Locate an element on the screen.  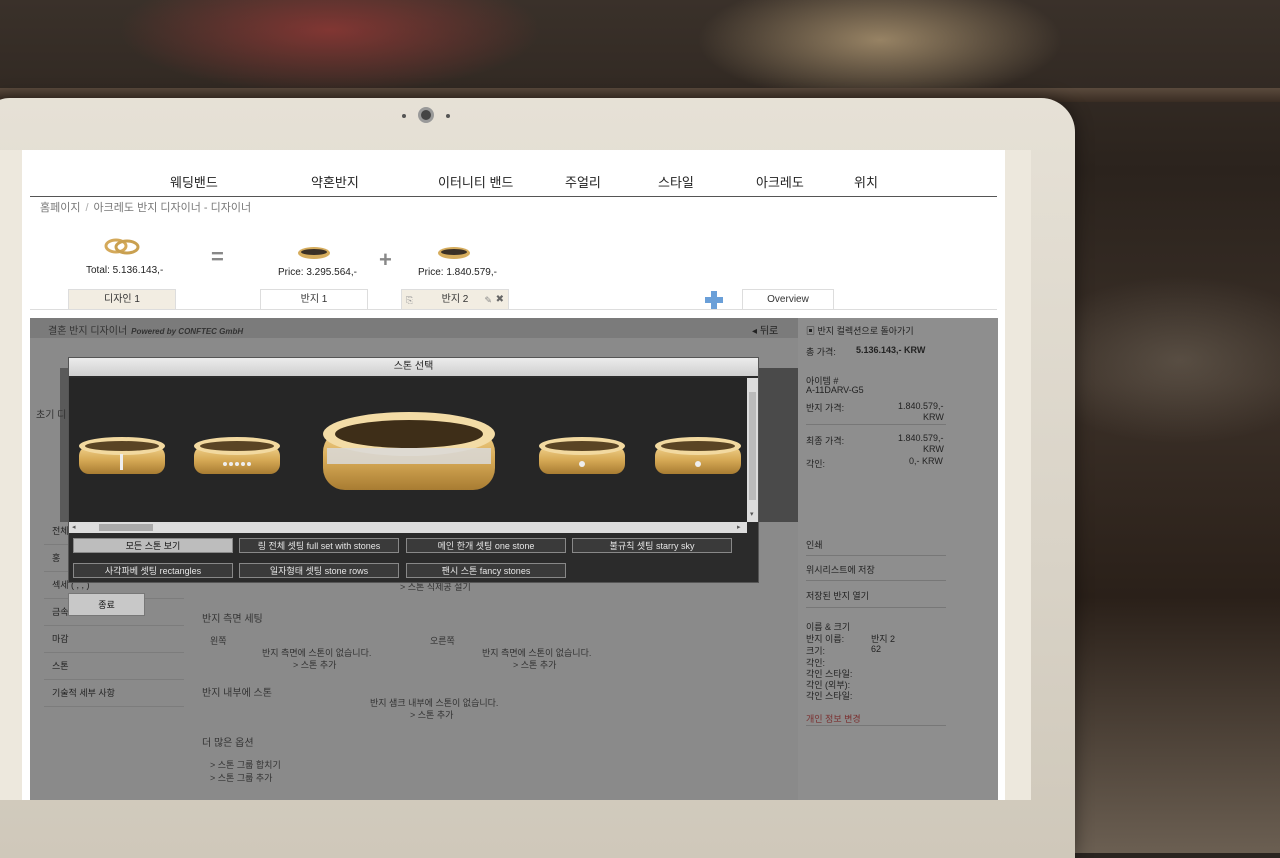
back-button: ◂ 뒤로 is located at coordinates (765, 329).